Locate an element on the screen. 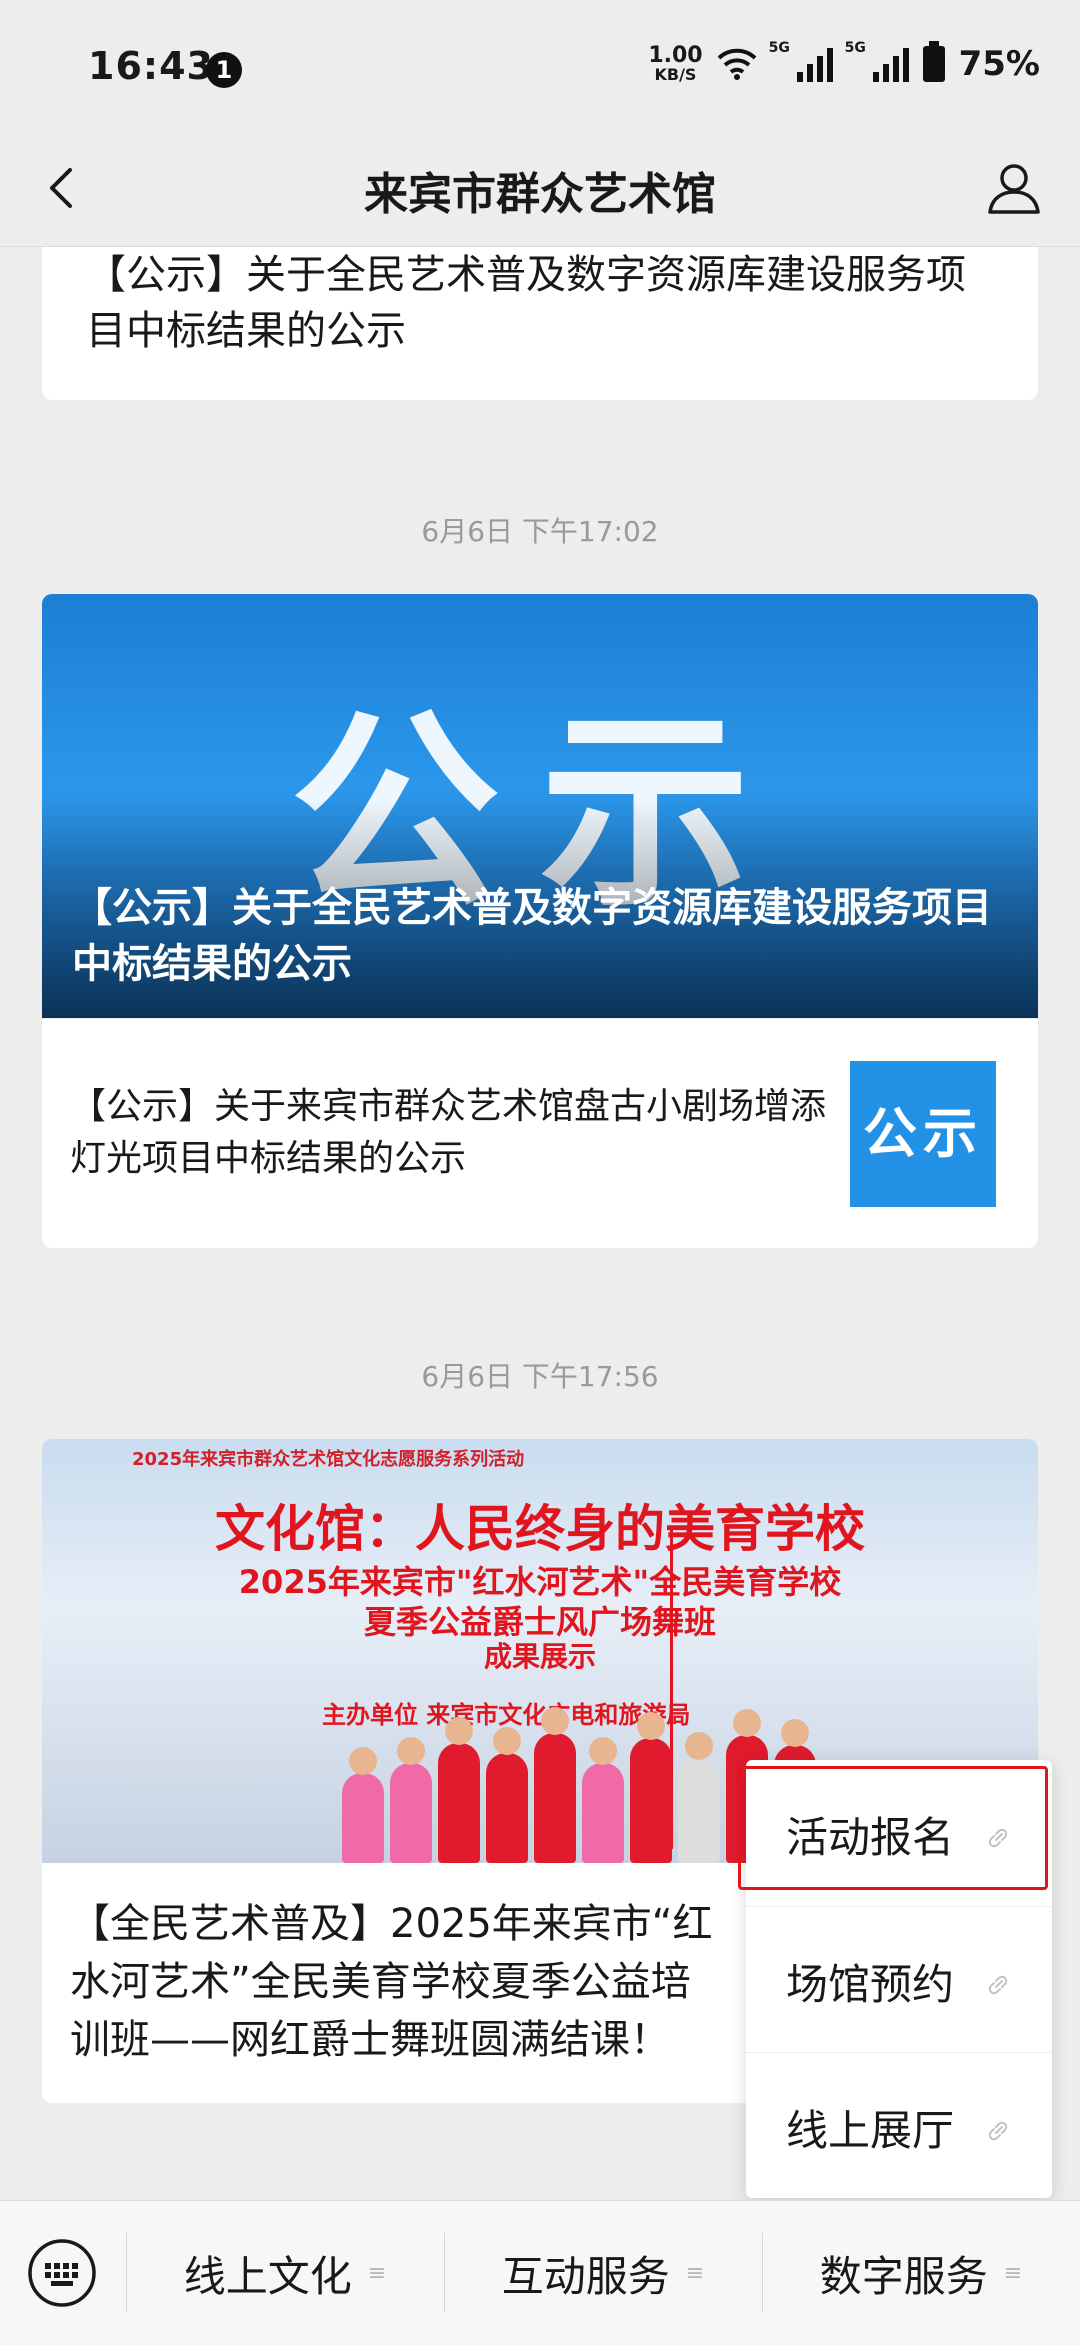  signal-icon-2: 5G is located at coordinates (877, 61).